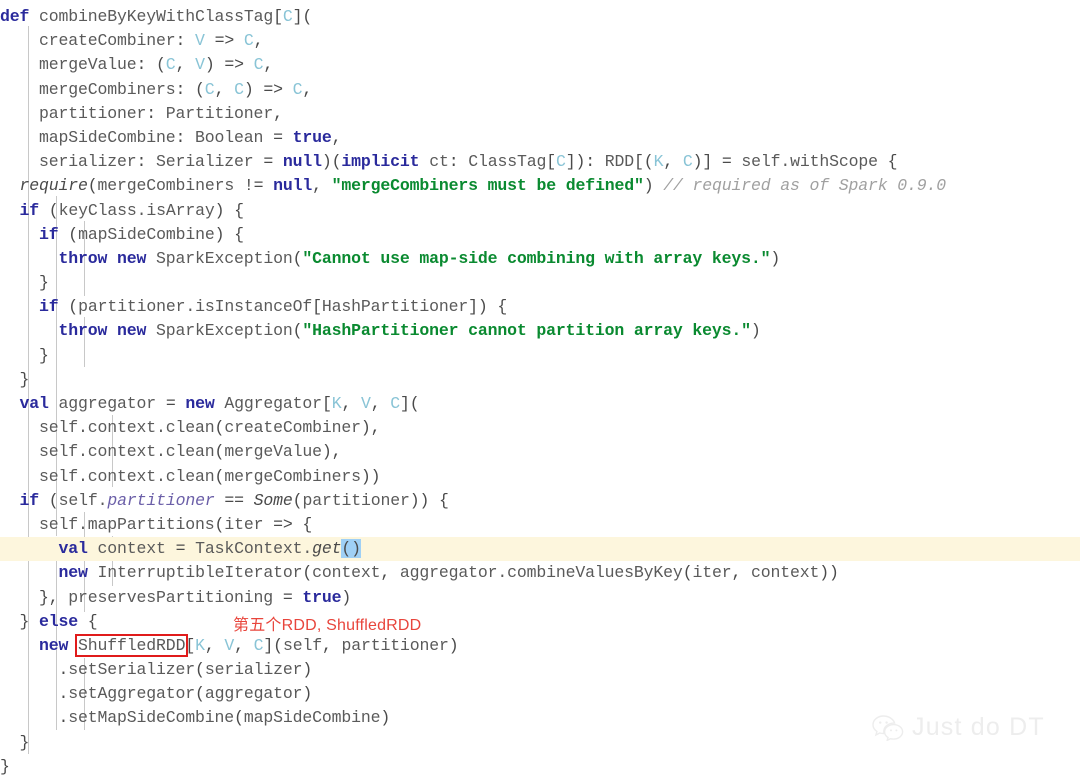 The height and width of the screenshot is (779, 1080). I want to click on watermark-text: Just do DT, so click(978, 727).